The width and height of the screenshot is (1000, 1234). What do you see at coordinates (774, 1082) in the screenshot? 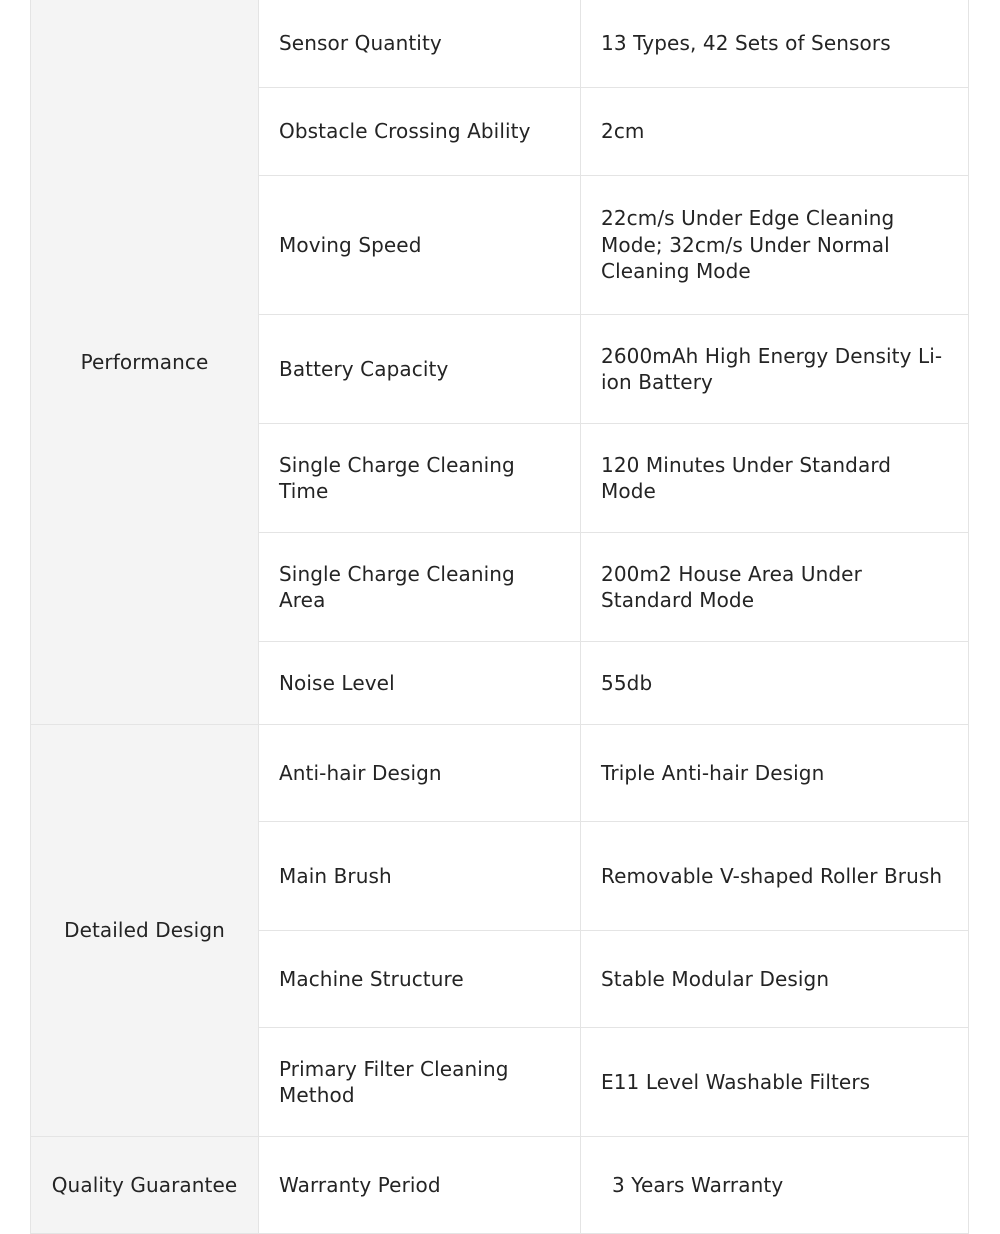
I see `value-primary-filter-cleaning-method: E11 Level Washable Filters` at bounding box center [774, 1082].